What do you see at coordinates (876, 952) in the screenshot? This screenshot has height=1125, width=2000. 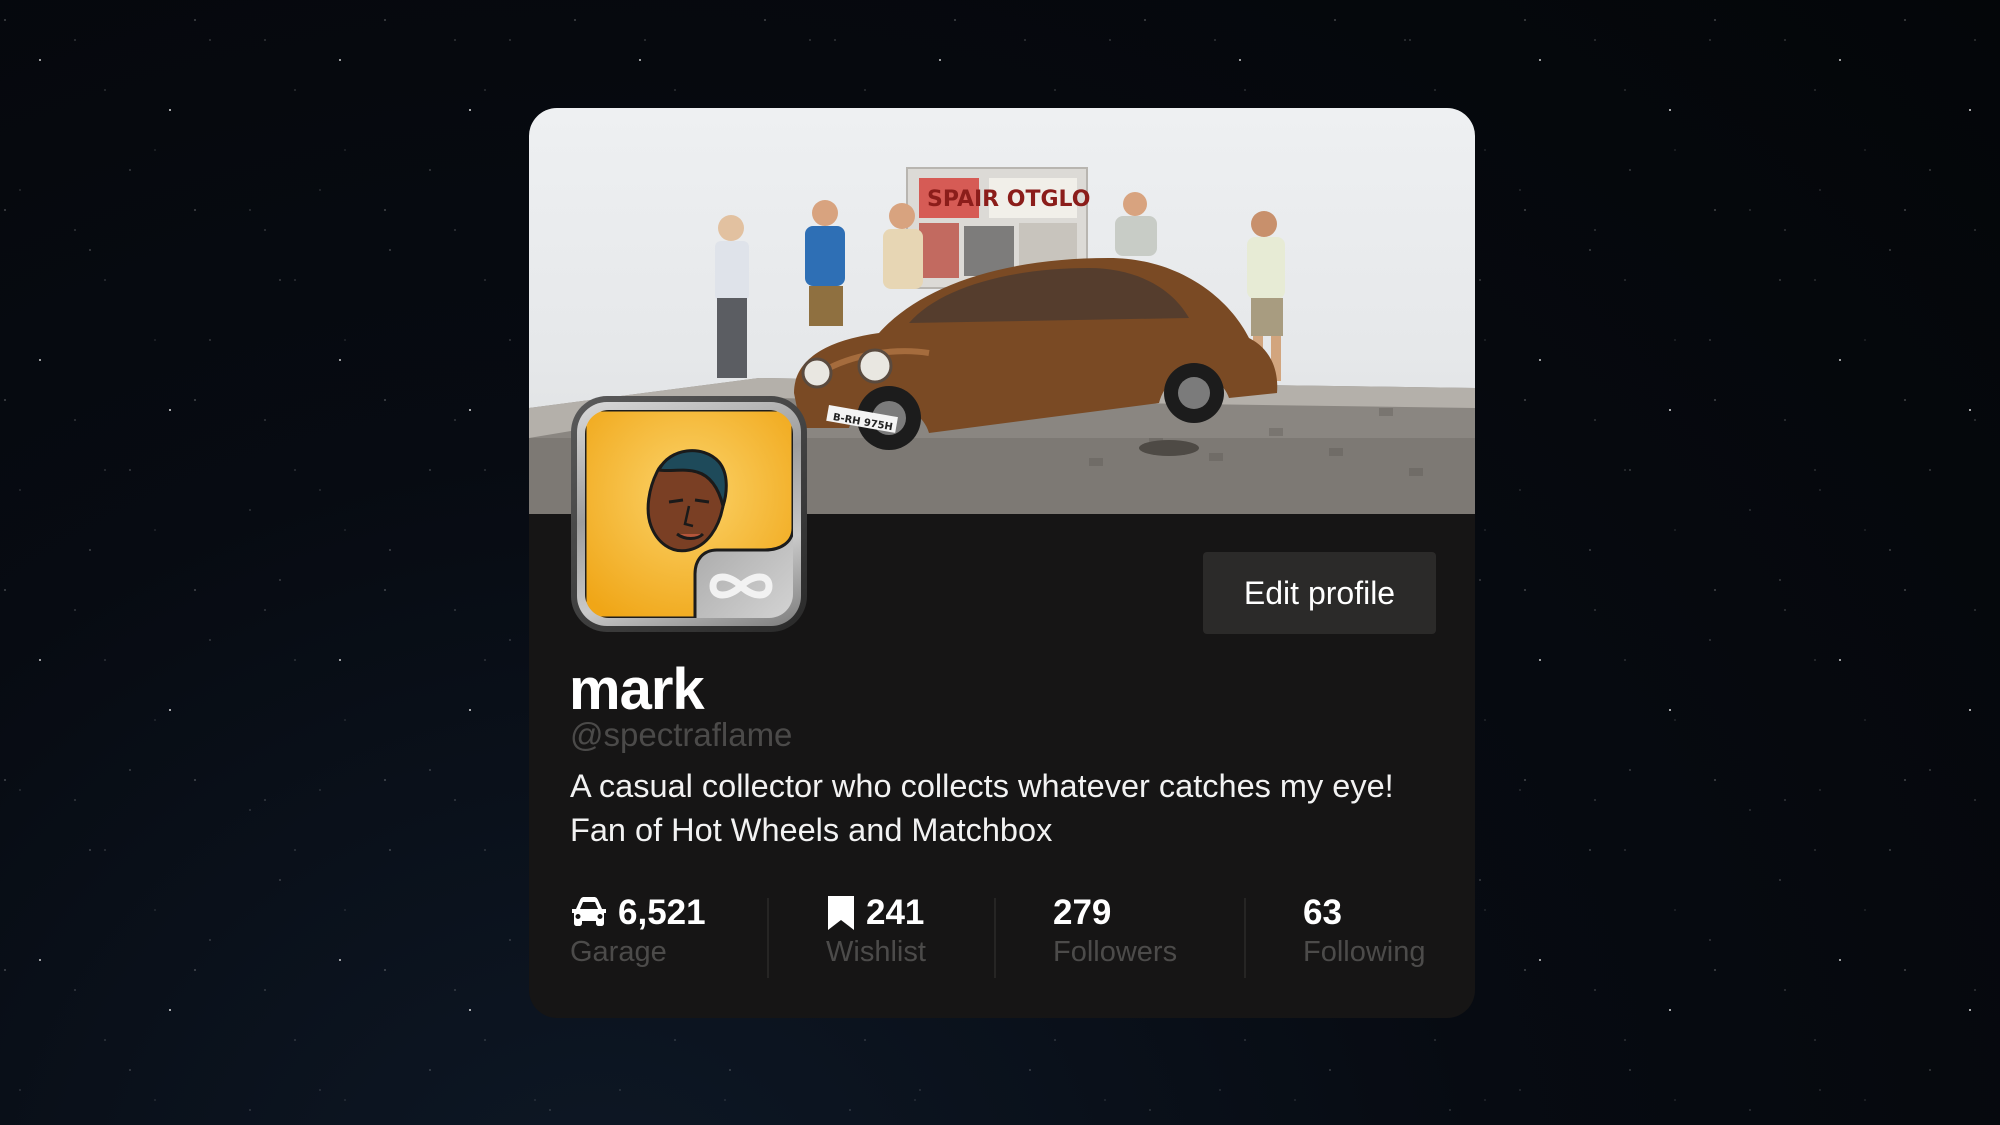 I see `wishlist-label: Wishlist` at bounding box center [876, 952].